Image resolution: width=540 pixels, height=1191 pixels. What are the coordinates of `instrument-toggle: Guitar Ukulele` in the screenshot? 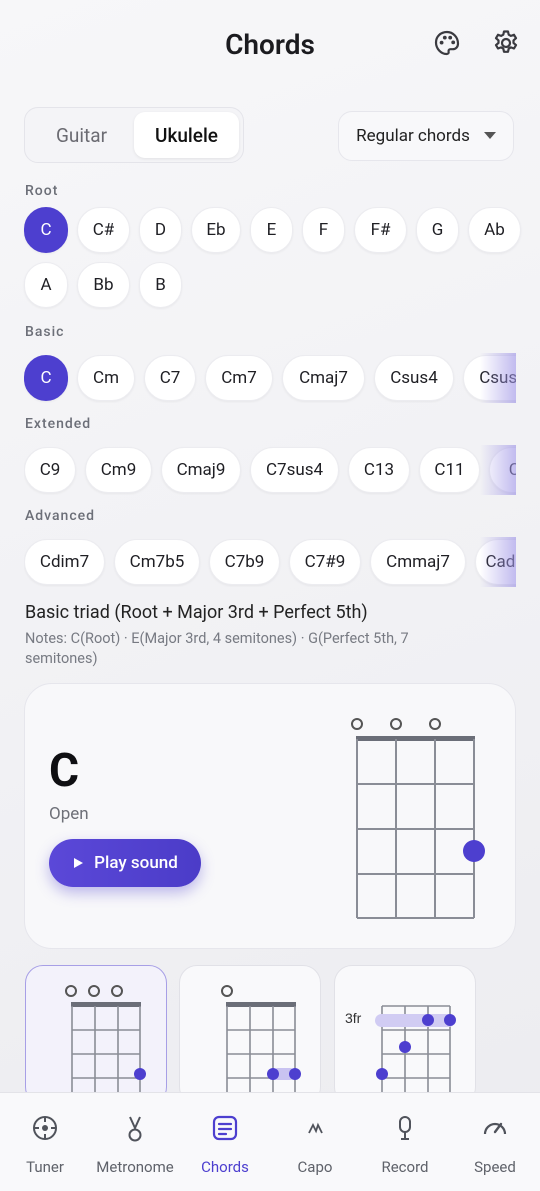 It's located at (134, 135).